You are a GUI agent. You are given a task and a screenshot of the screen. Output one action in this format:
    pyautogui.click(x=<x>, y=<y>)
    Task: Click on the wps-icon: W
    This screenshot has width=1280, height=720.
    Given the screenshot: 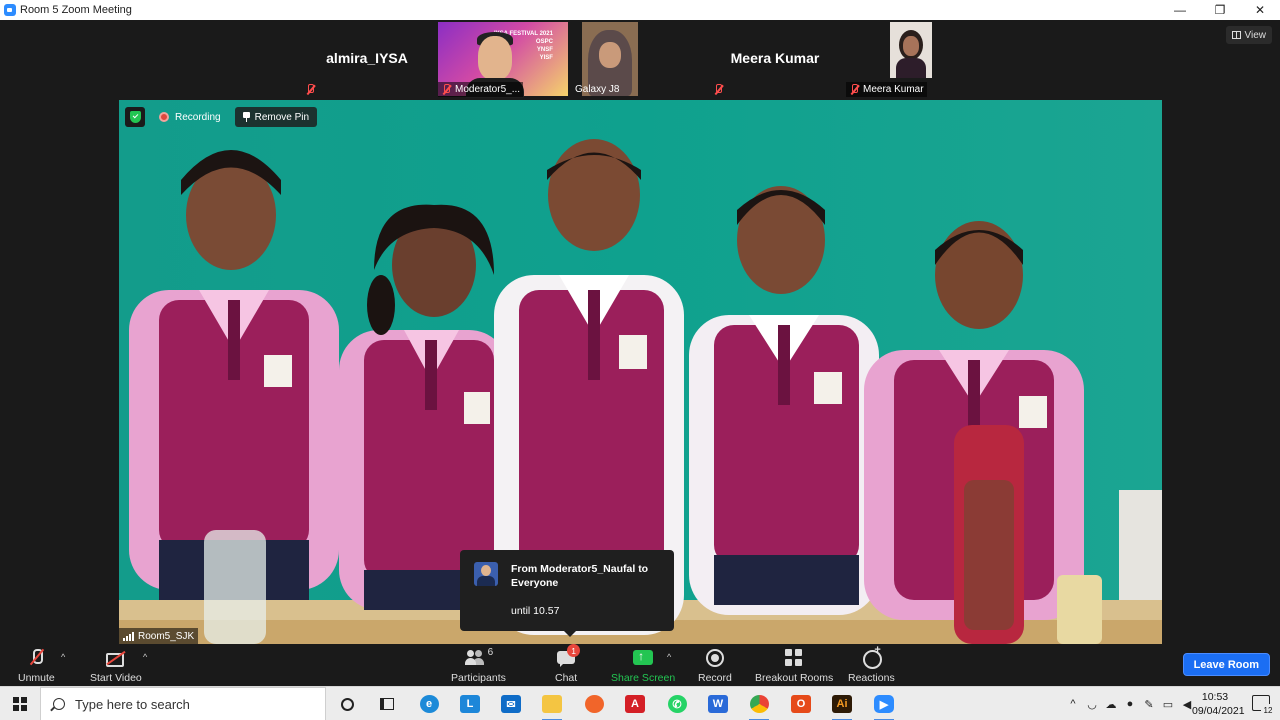 What is the action you would take?
    pyautogui.click(x=718, y=704)
    